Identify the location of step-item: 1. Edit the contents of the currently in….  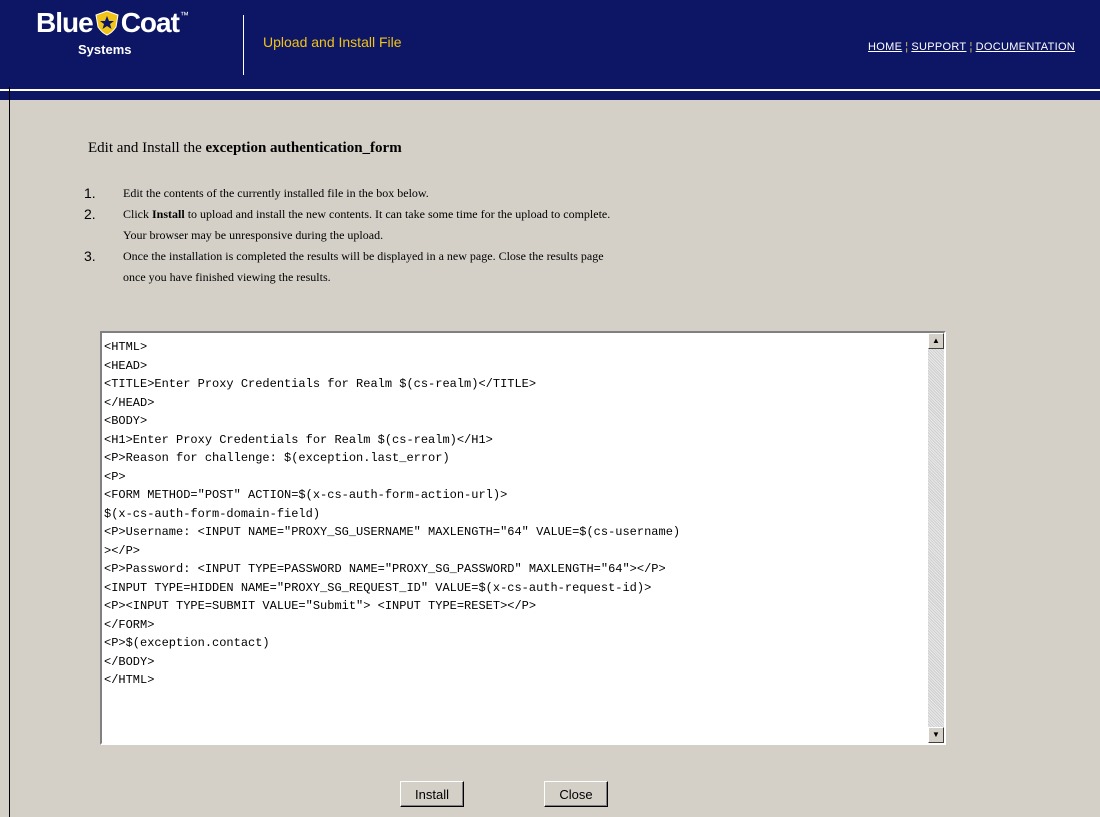
(464, 193).